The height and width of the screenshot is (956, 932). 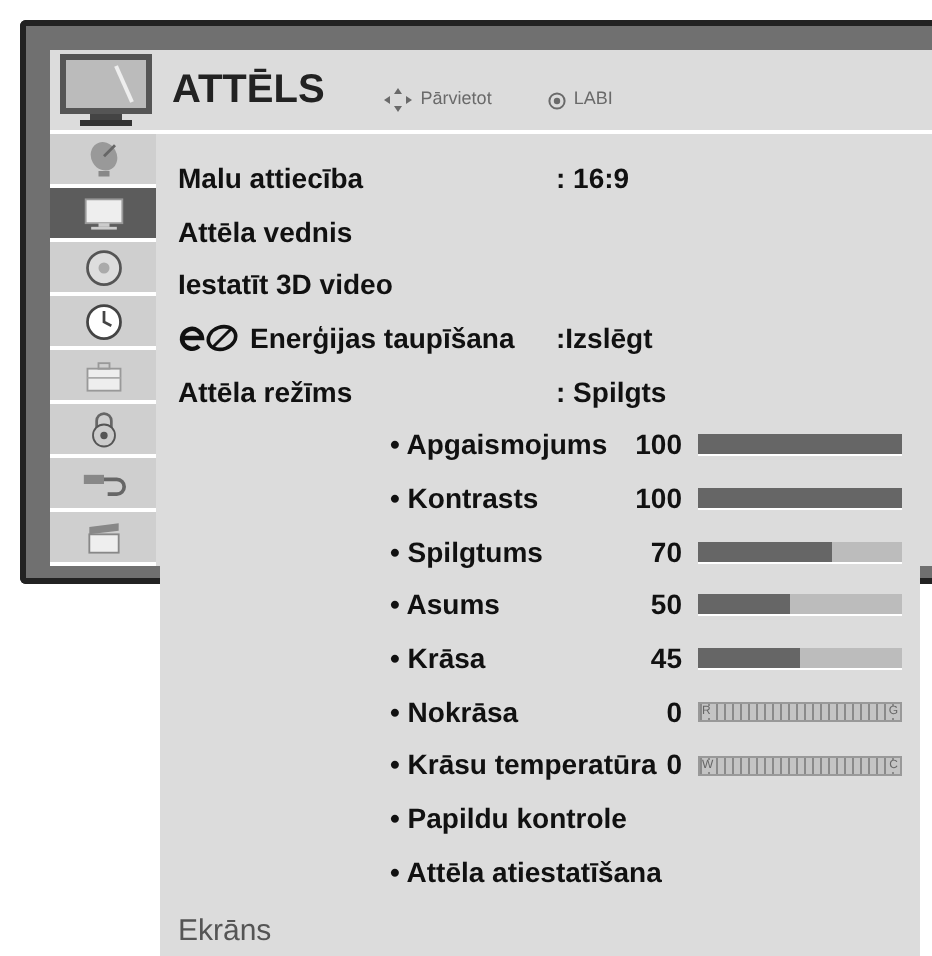 I want to click on setting-label: • Nokrāsa, so click(x=454, y=712).